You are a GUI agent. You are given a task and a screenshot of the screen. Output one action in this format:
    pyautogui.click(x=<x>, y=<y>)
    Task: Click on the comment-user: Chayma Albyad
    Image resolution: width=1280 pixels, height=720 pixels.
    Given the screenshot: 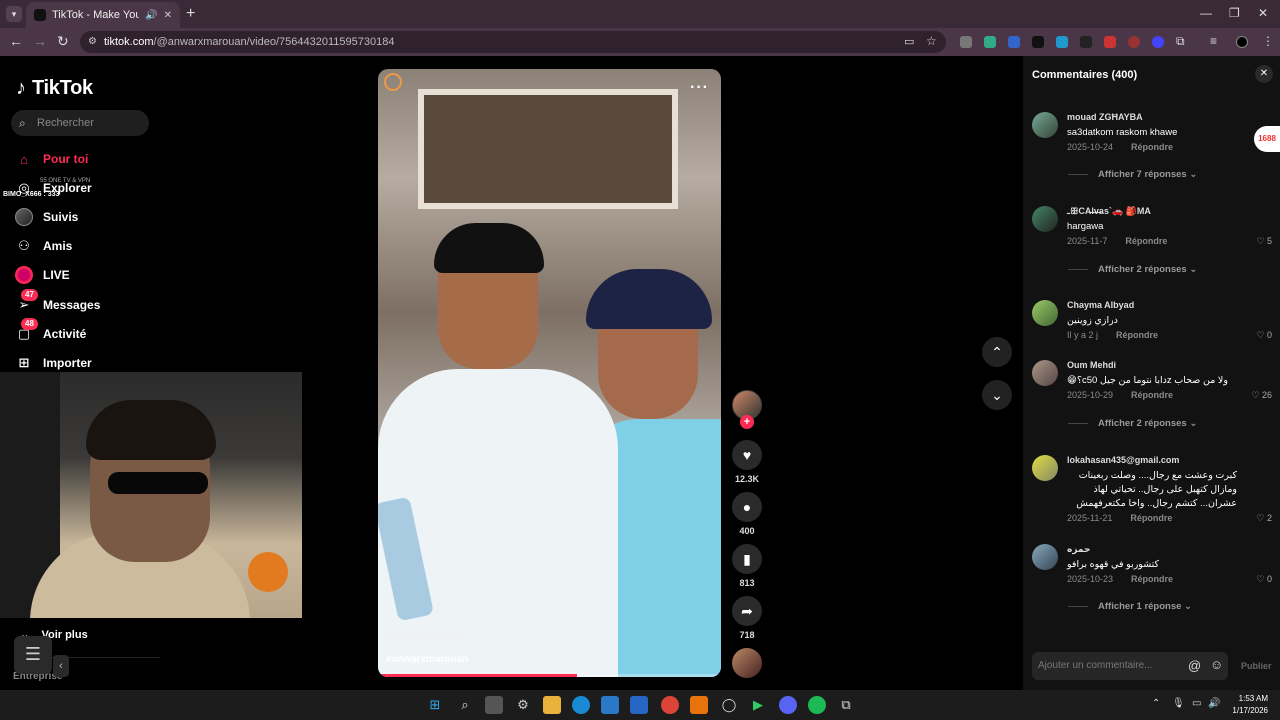 What is the action you would take?
    pyautogui.click(x=1100, y=305)
    